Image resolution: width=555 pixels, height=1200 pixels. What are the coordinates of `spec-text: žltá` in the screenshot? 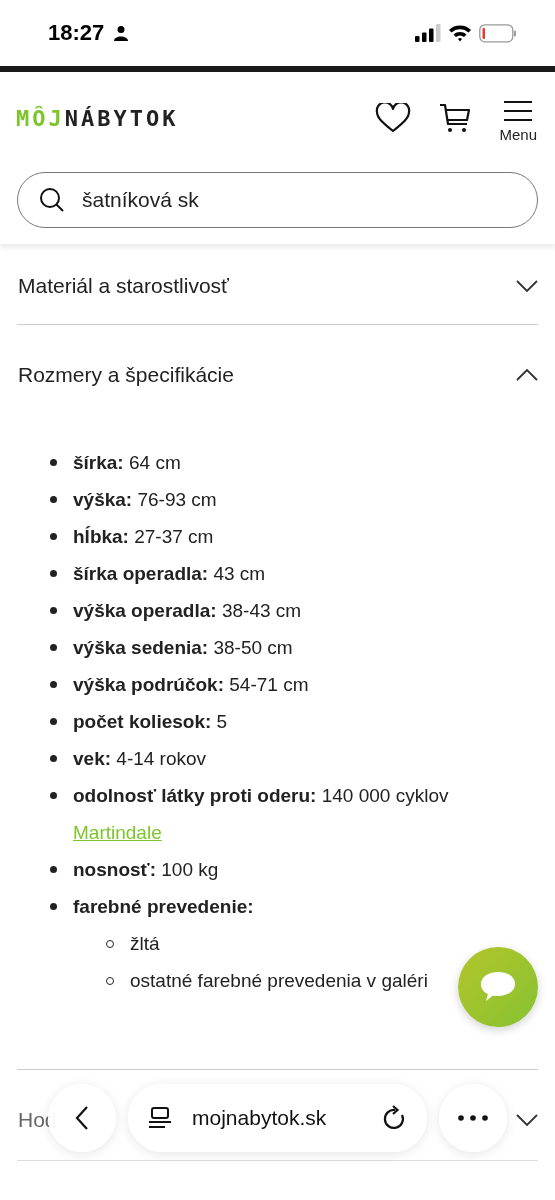 It's located at (145, 944).